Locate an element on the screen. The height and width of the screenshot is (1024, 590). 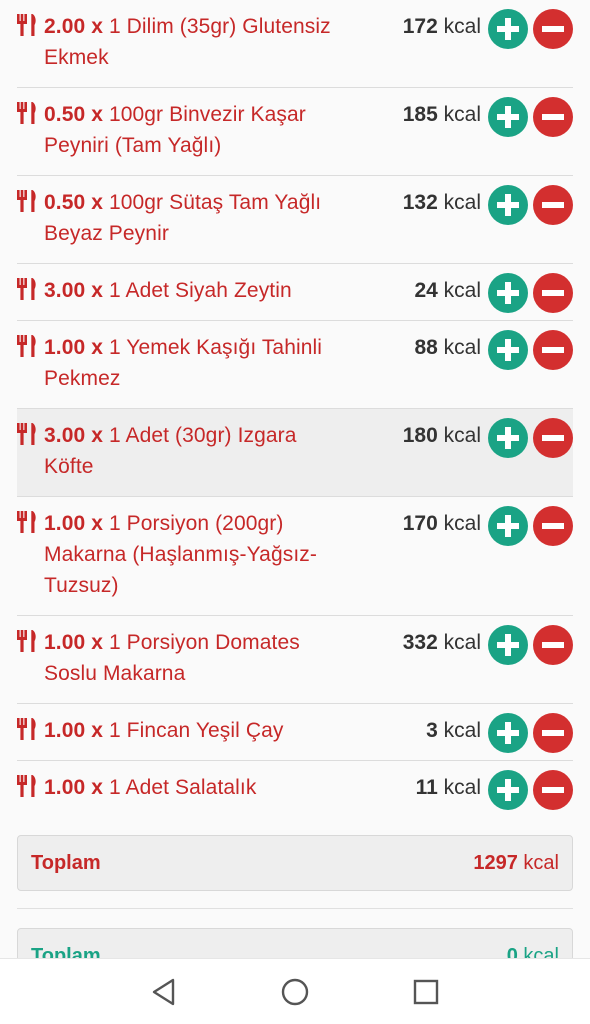
recents-square-icon is located at coordinates (426, 992).